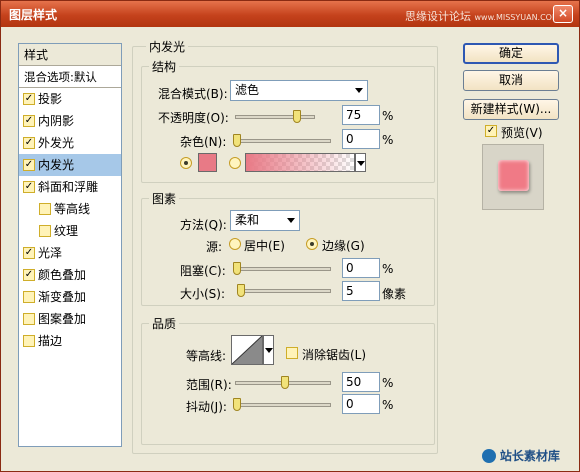 The width and height of the screenshot is (580, 472). I want to click on size-slider-thumb, so click(240, 290).